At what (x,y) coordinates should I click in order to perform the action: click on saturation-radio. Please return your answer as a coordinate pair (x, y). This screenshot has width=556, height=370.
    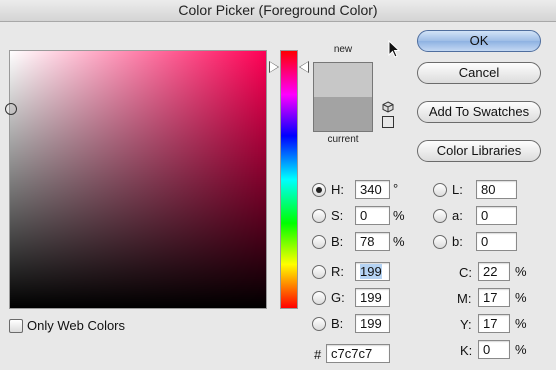
    Looking at the image, I should click on (319, 216).